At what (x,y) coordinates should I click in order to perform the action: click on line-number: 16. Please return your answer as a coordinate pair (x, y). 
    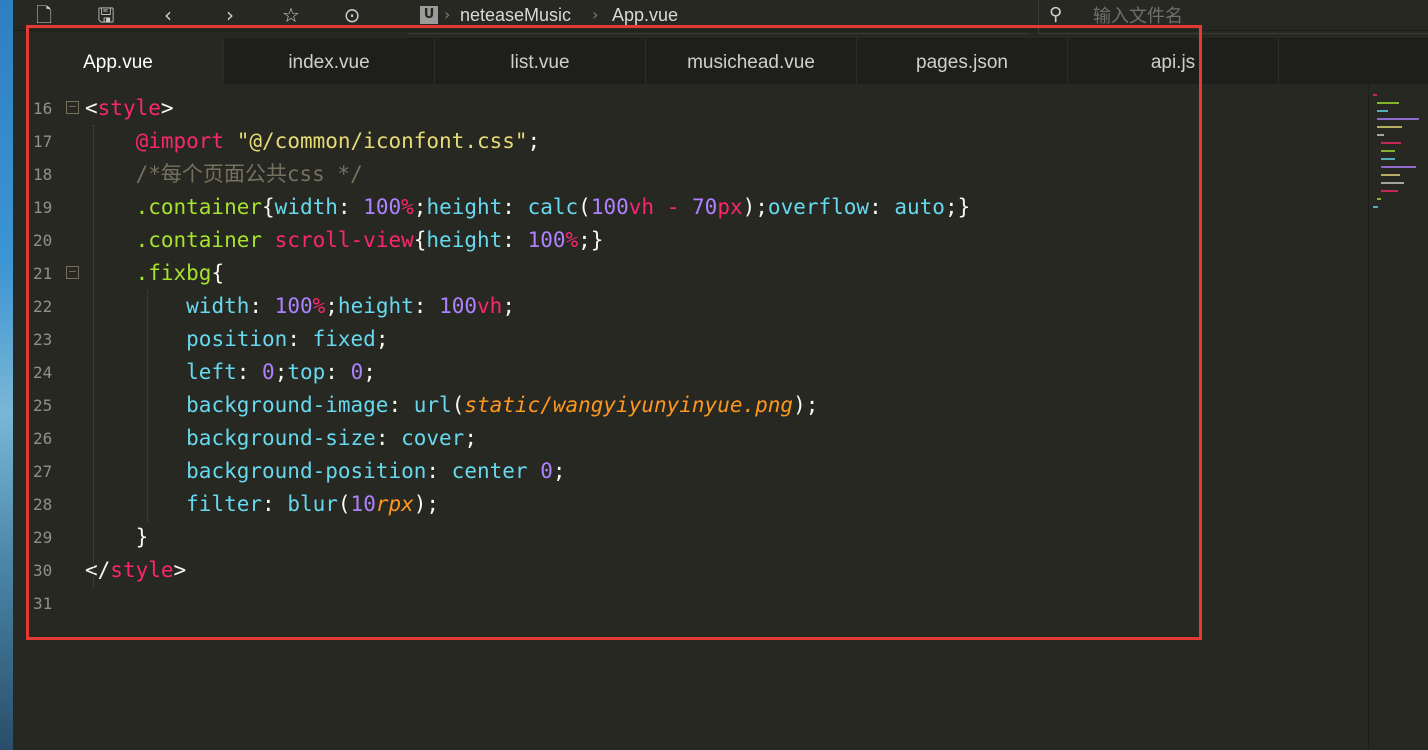
    Looking at the image, I should click on (43, 108).